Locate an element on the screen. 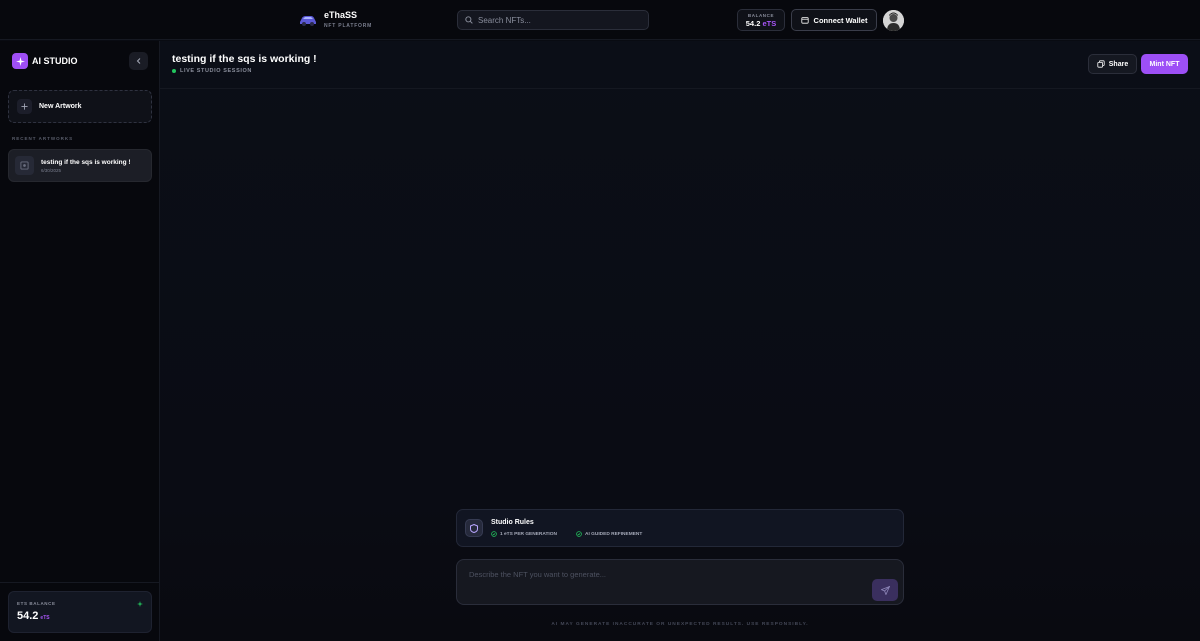 This screenshot has height=641, width=1200. sidebar-balance-label: ETS BALANCE is located at coordinates (36, 603).